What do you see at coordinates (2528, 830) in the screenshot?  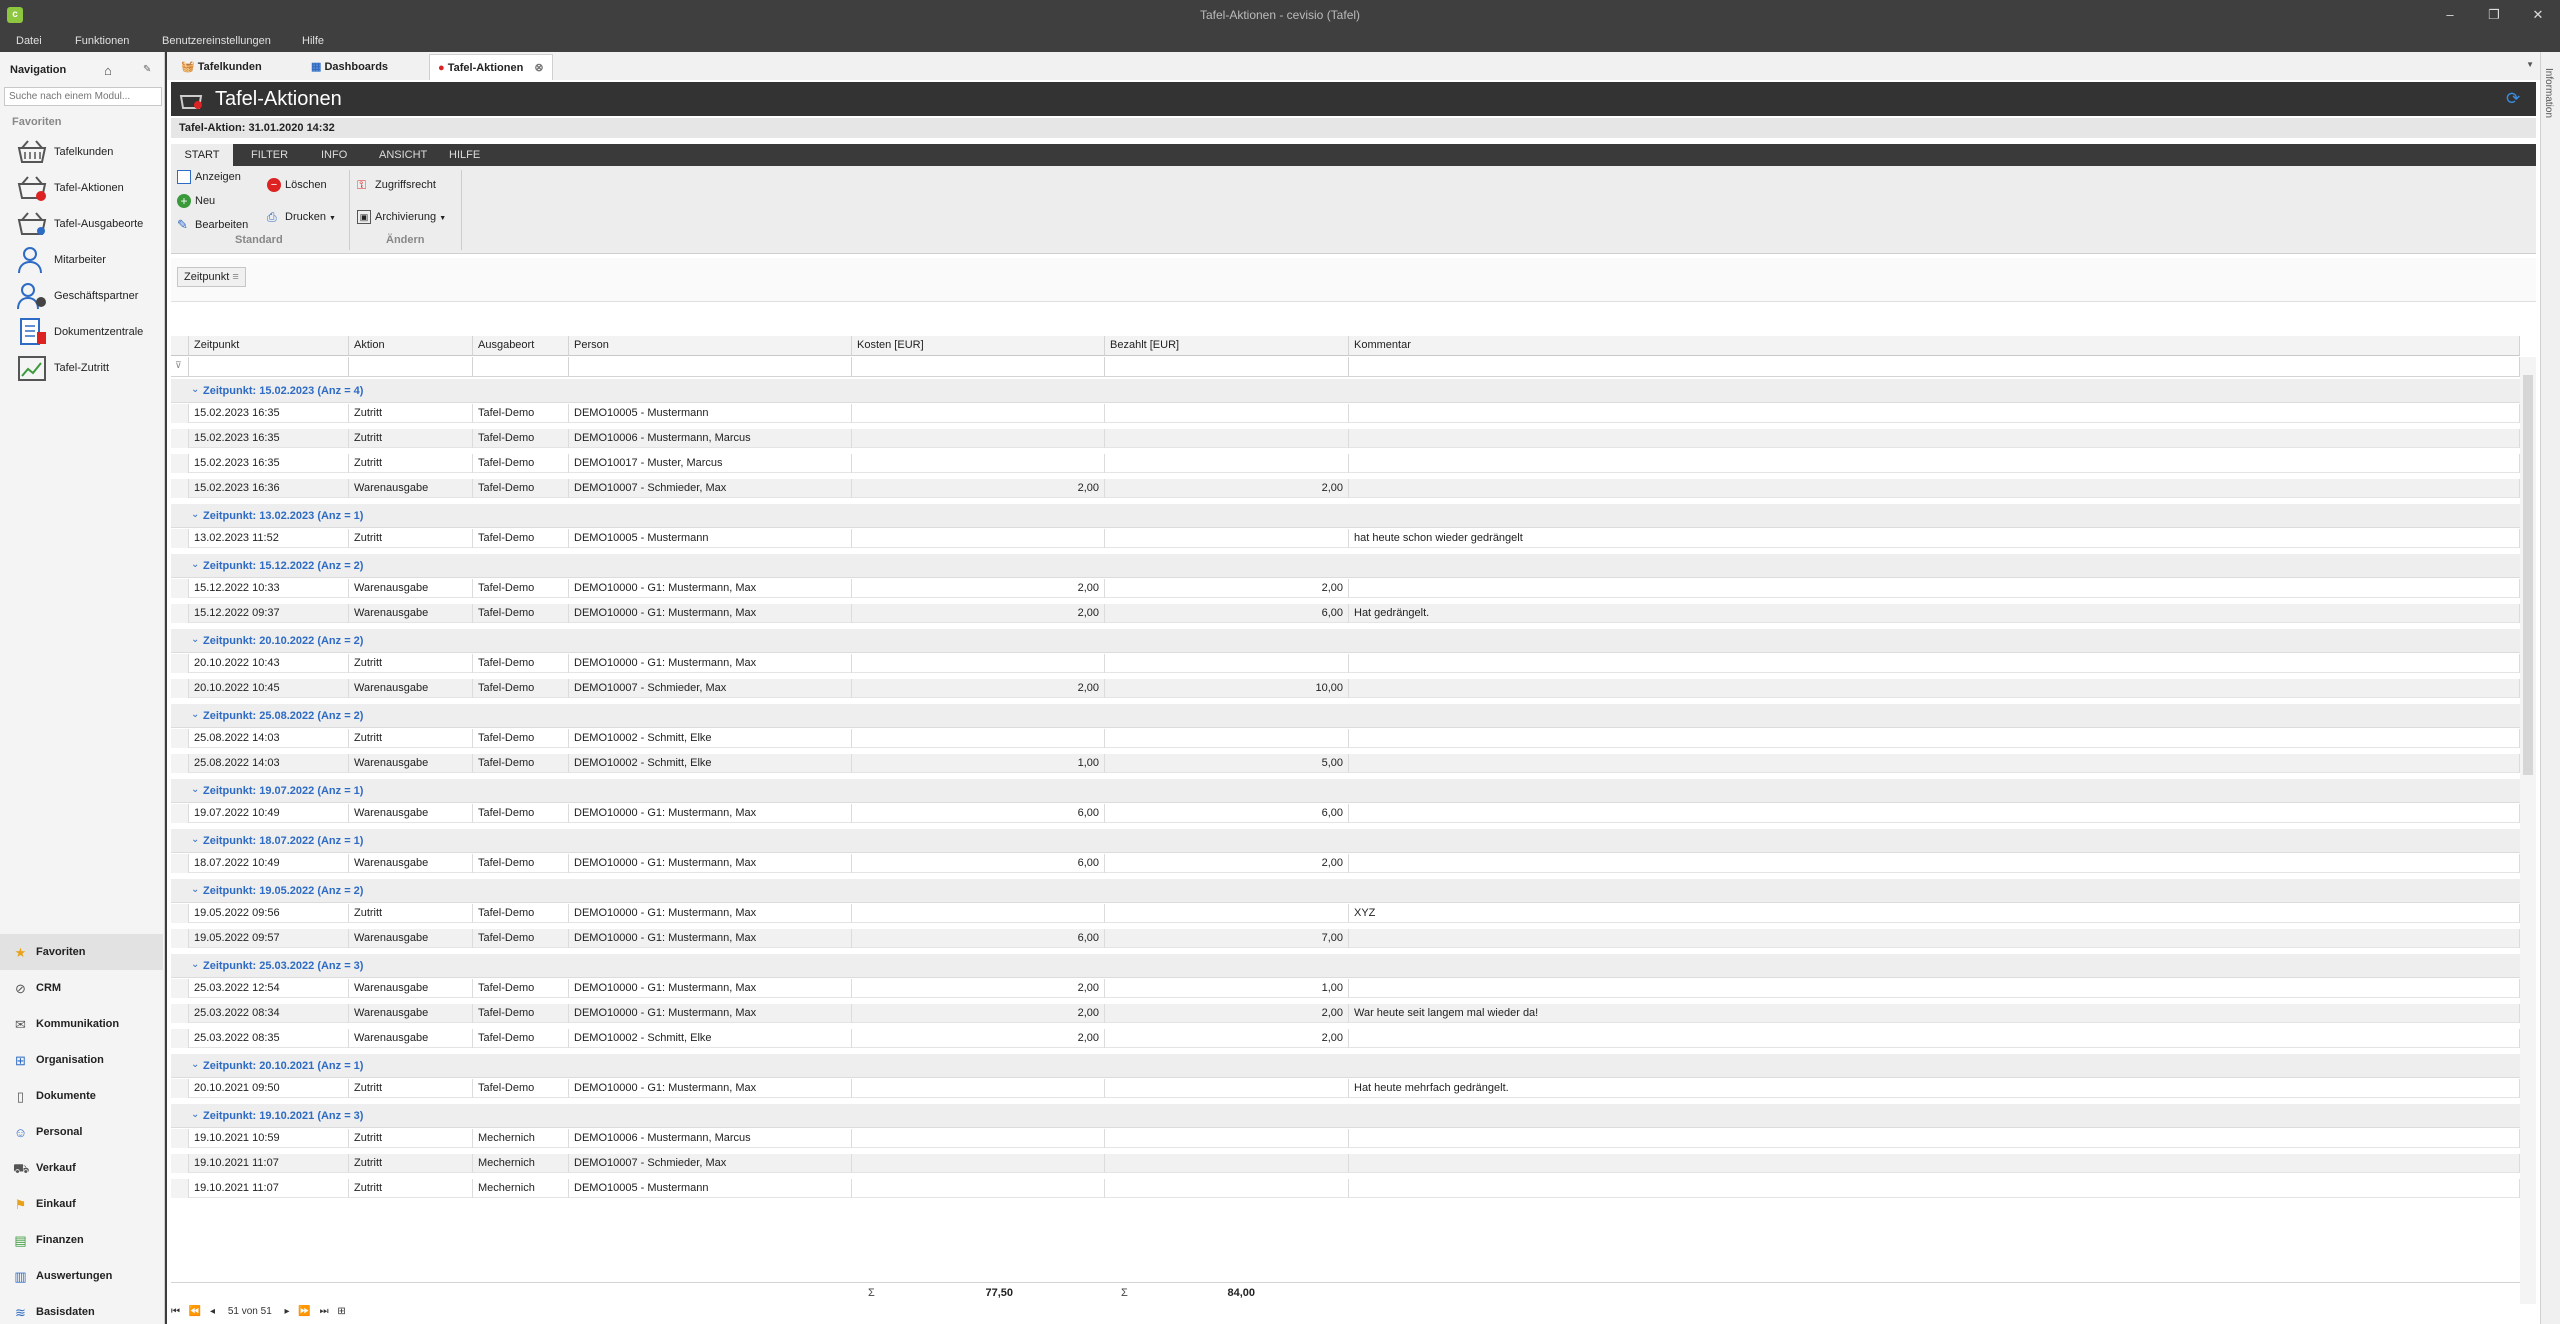 I see `vertical-scrollbar` at bounding box center [2528, 830].